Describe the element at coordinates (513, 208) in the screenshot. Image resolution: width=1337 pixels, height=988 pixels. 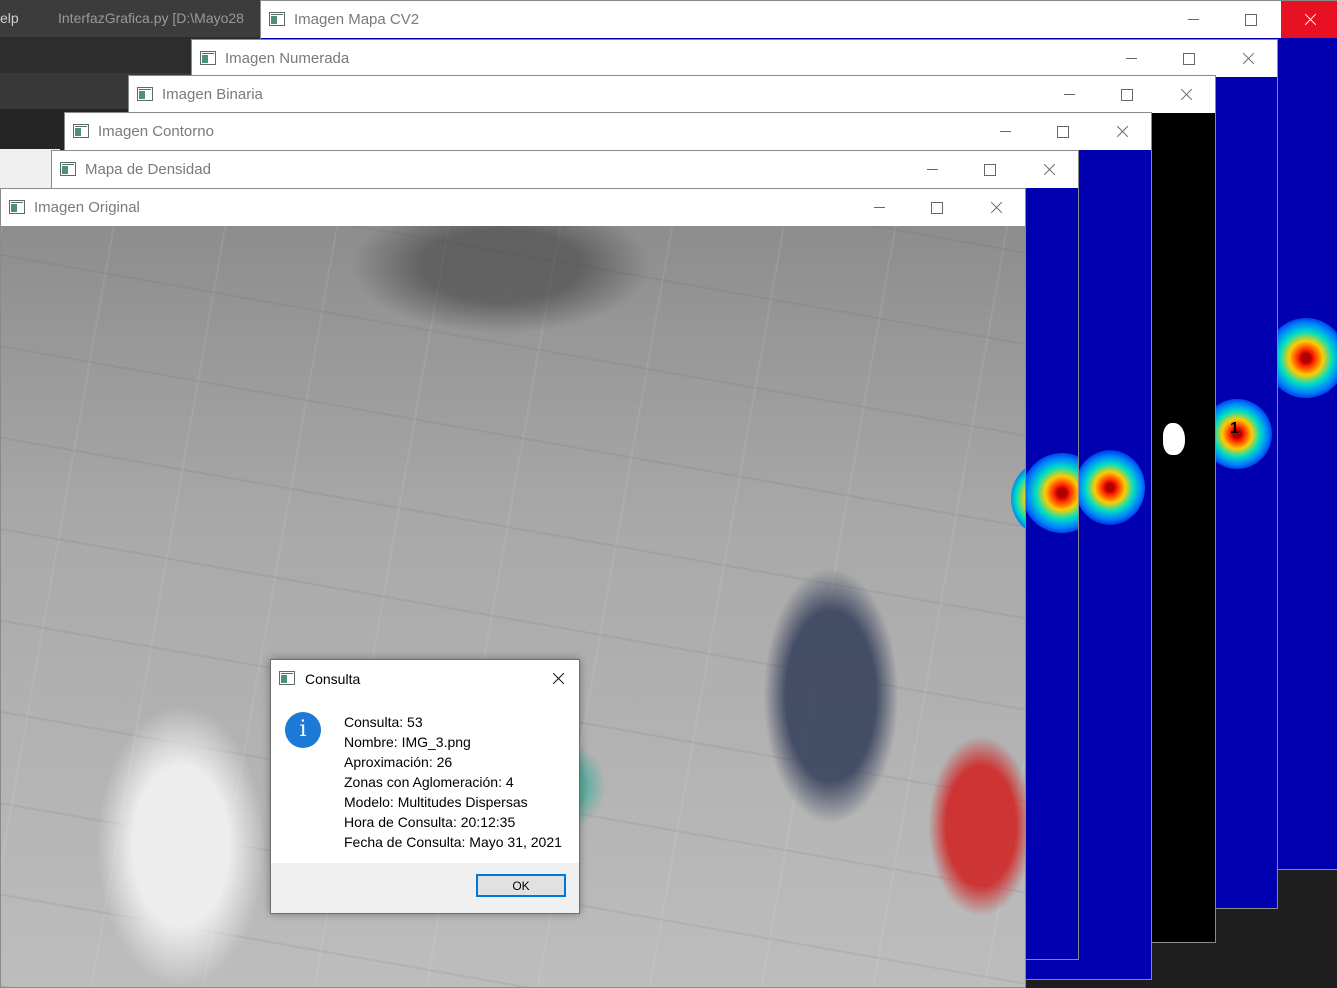
I see `window-titlebar: Imagen Original` at that location.